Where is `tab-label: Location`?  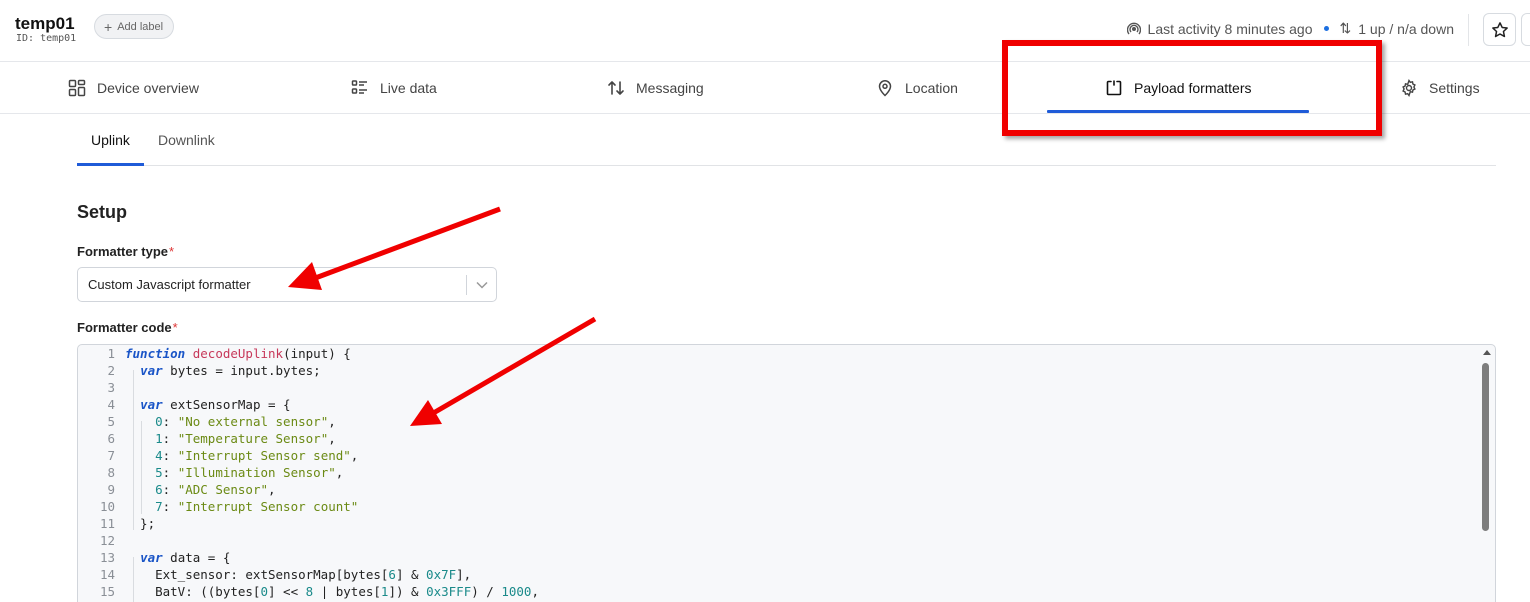 tab-label: Location is located at coordinates (931, 88).